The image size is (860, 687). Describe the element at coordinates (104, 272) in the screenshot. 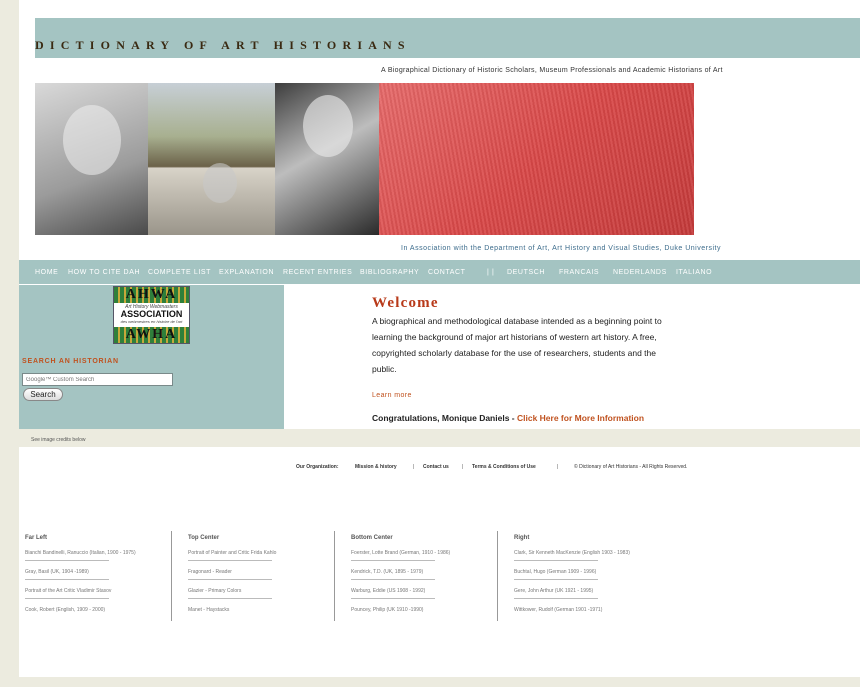

I see `nav-how-to-cite: HOW TO CITE DAH` at that location.